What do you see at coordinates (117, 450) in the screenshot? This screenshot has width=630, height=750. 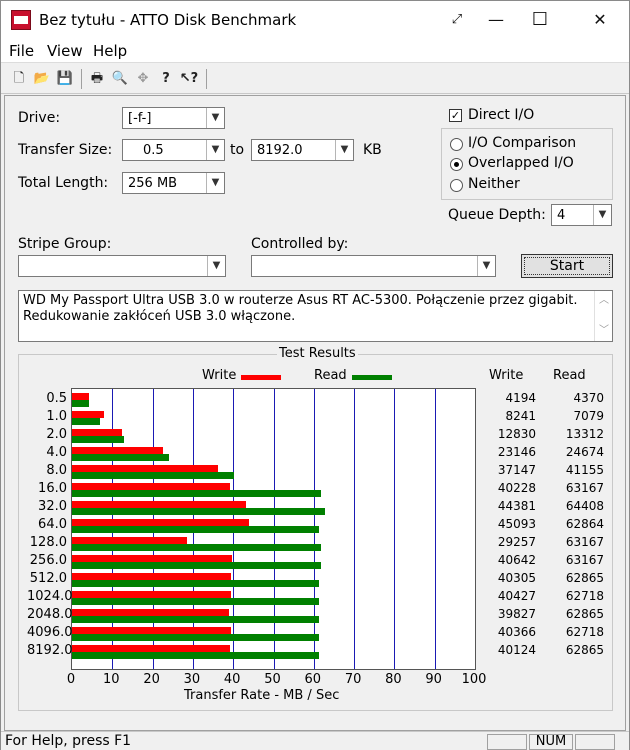 I see `bar-write-4.0` at bounding box center [117, 450].